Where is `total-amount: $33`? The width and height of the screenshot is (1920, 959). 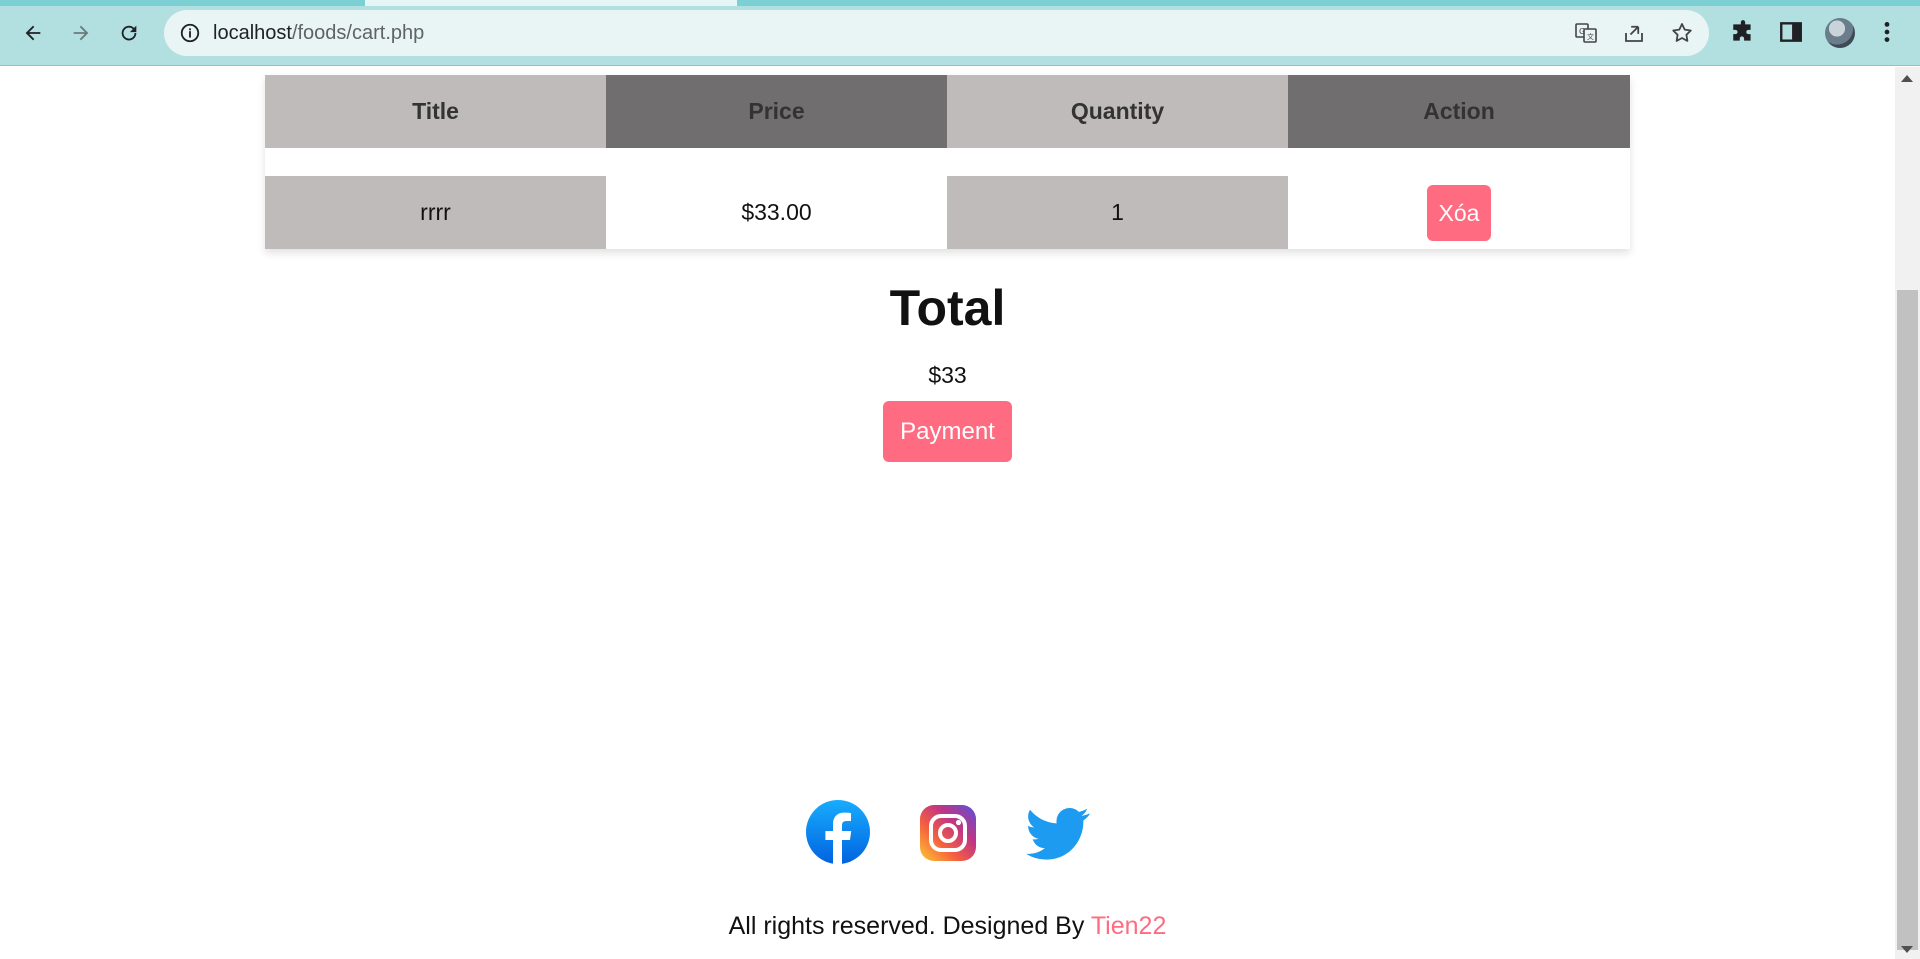
total-amount: $33 is located at coordinates (947, 375).